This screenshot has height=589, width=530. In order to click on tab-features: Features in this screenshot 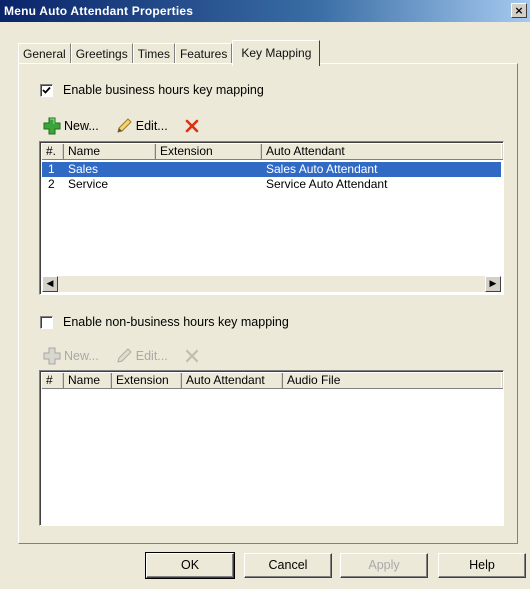, I will do `click(203, 53)`.